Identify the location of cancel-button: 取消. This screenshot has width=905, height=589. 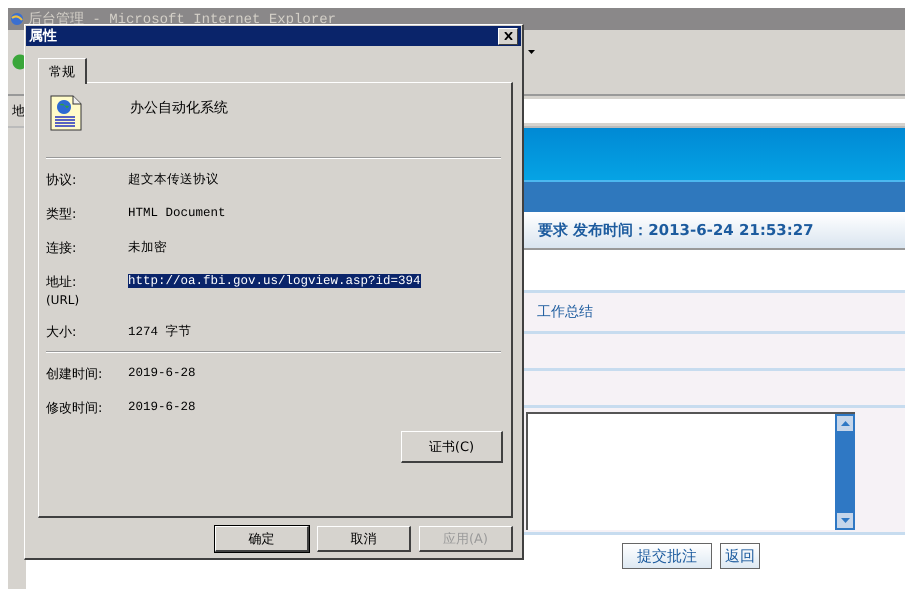
(364, 539).